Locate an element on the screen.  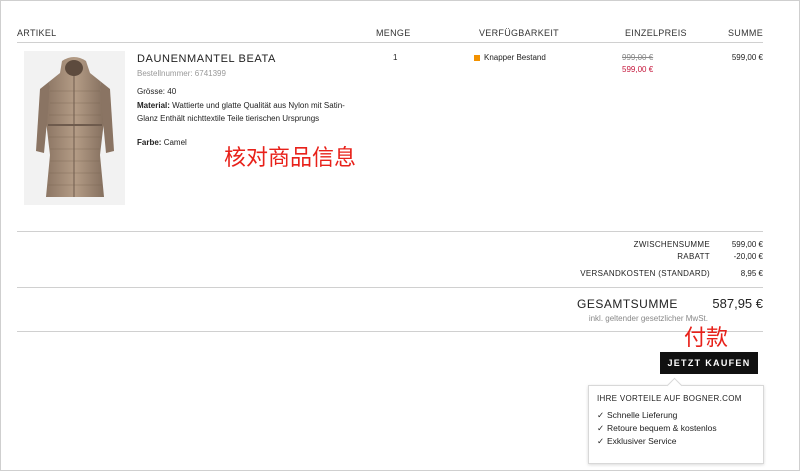
summary-divider-top is located at coordinates (390, 231).